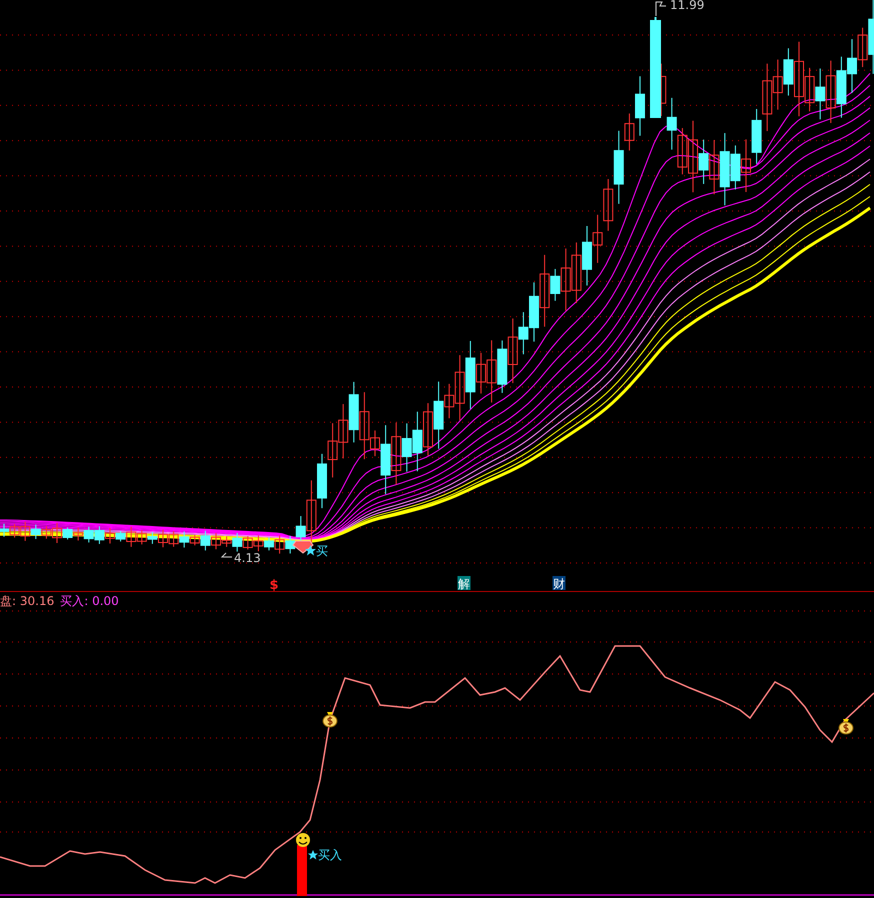  What do you see at coordinates (27, 601) in the screenshot?
I see `indicator-legend-text: 盘: 30.16` at bounding box center [27, 601].